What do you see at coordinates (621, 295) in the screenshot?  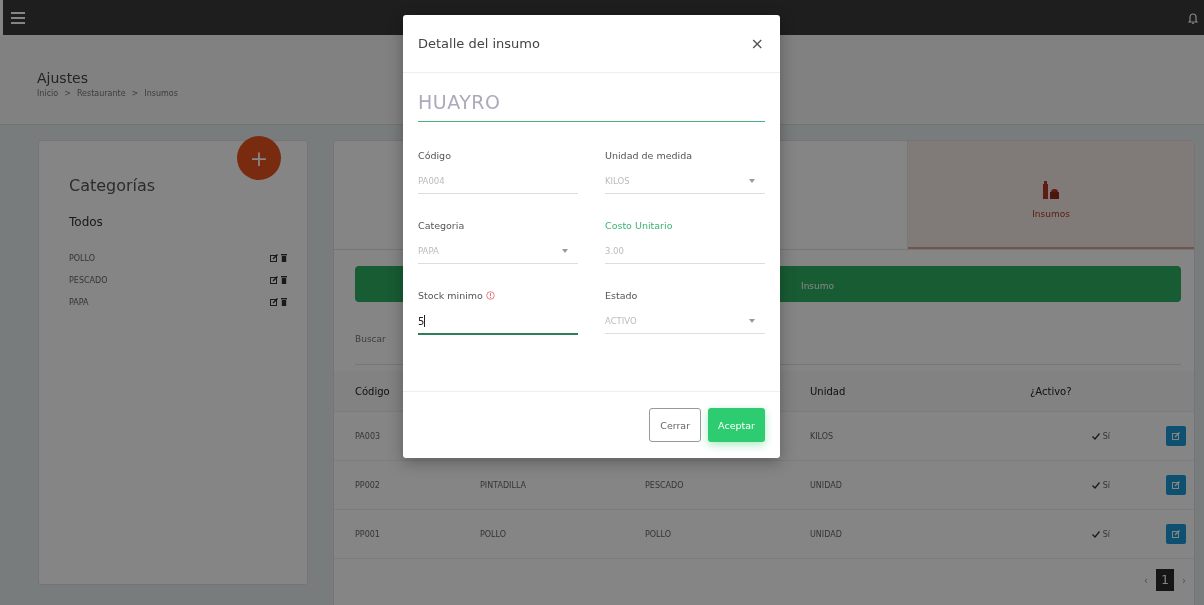 I see `field-label: Estado` at bounding box center [621, 295].